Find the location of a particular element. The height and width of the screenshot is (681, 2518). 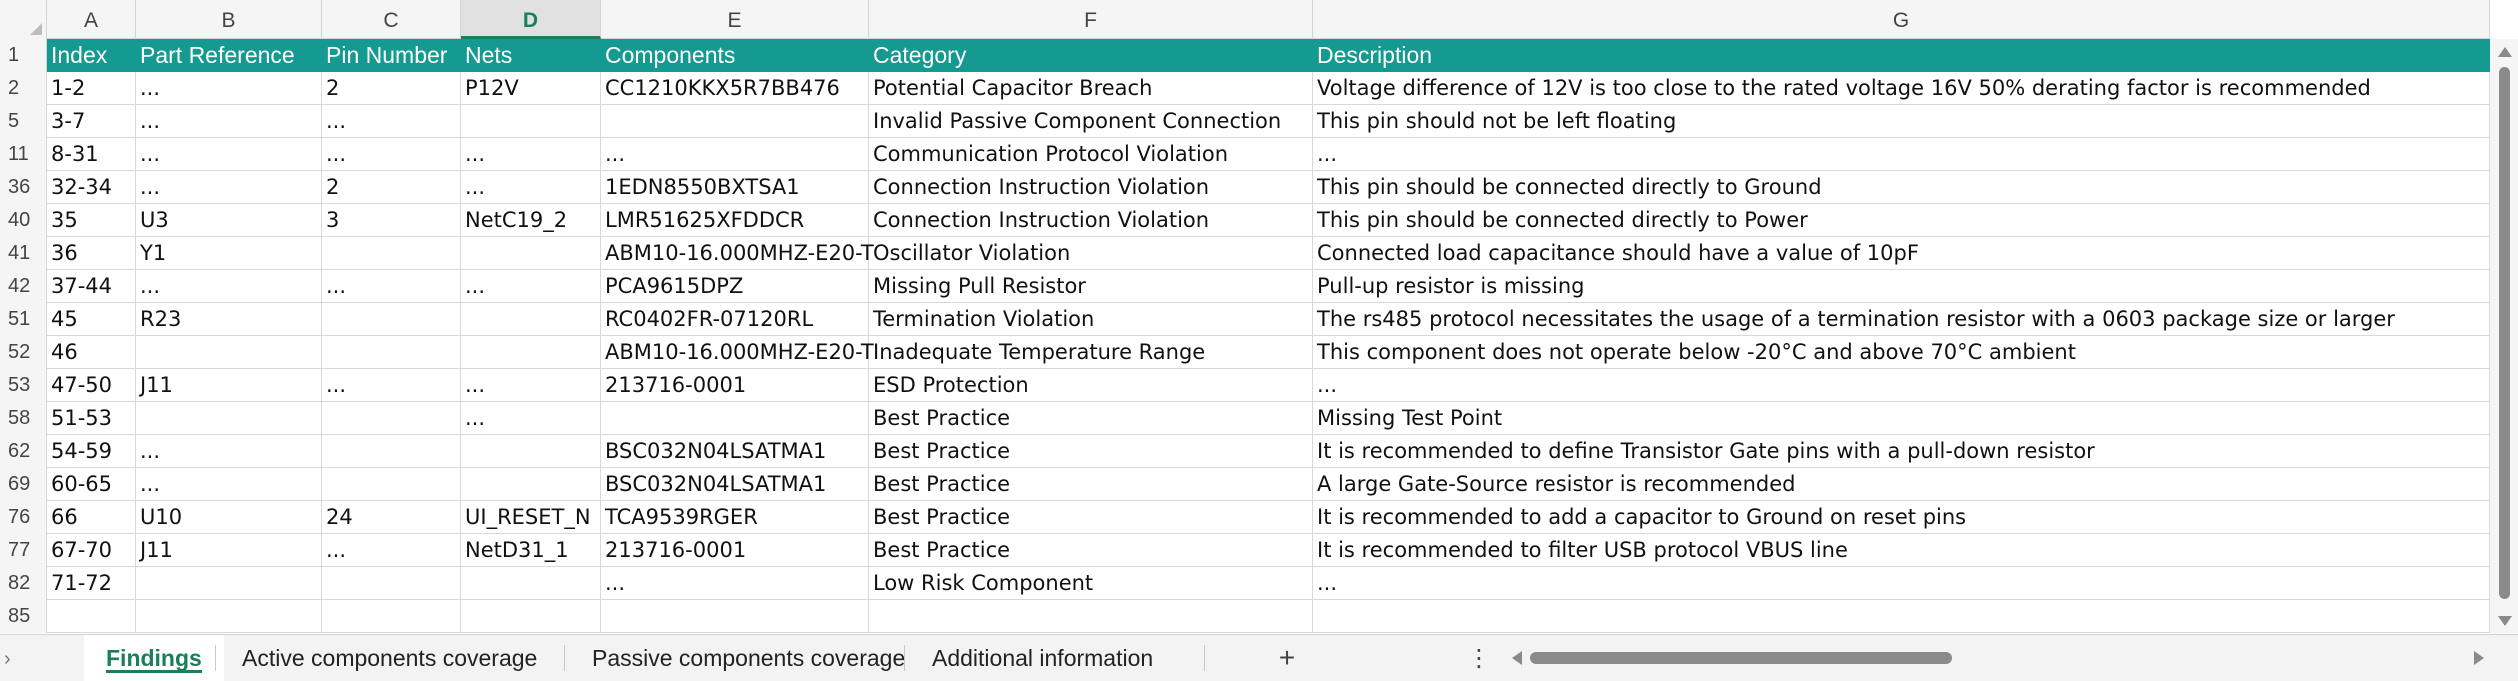

cell-f: Termination Violation is located at coordinates (1091, 319).